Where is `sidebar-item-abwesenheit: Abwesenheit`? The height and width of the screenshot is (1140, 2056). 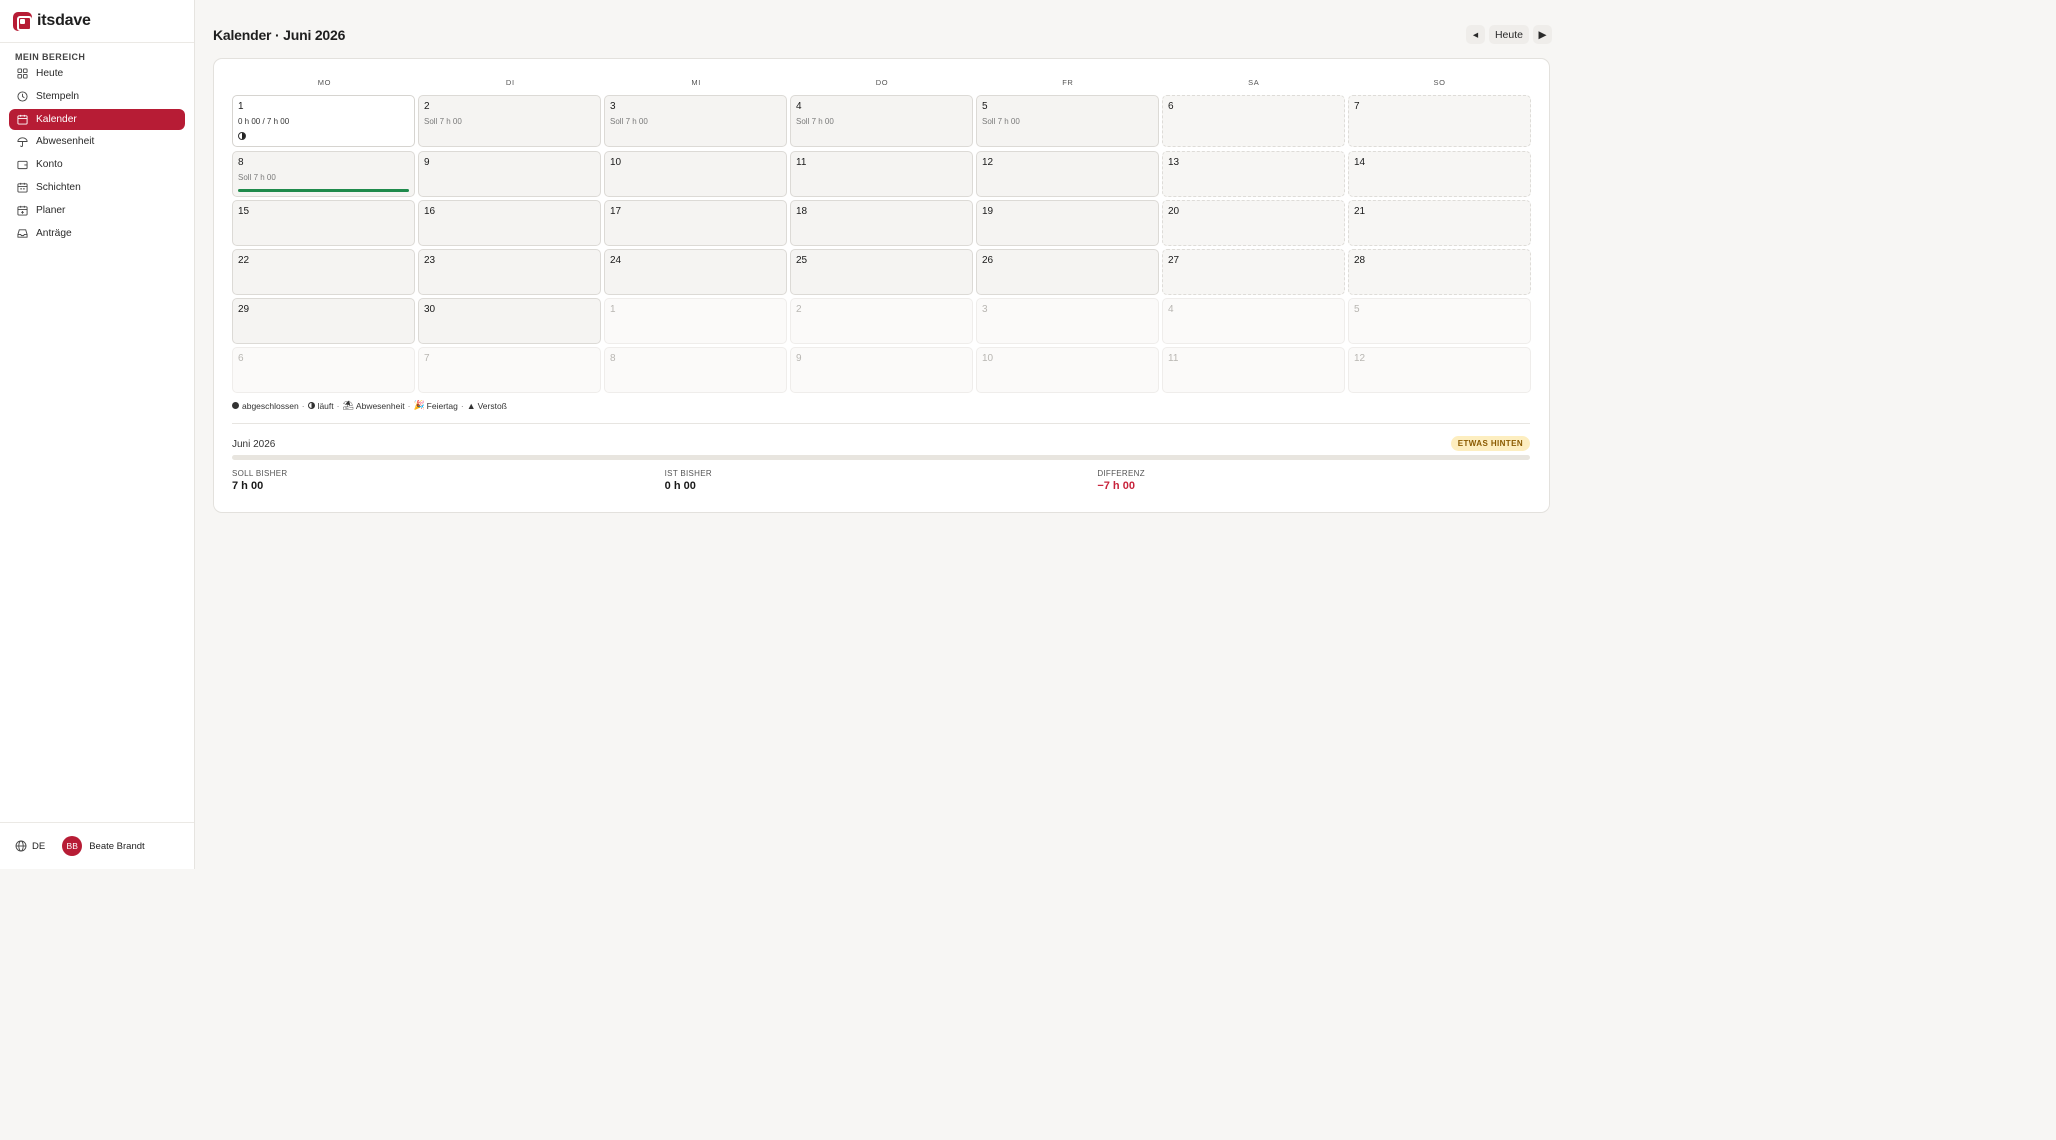
sidebar-item-abwesenheit: Abwesenheit is located at coordinates (97, 141).